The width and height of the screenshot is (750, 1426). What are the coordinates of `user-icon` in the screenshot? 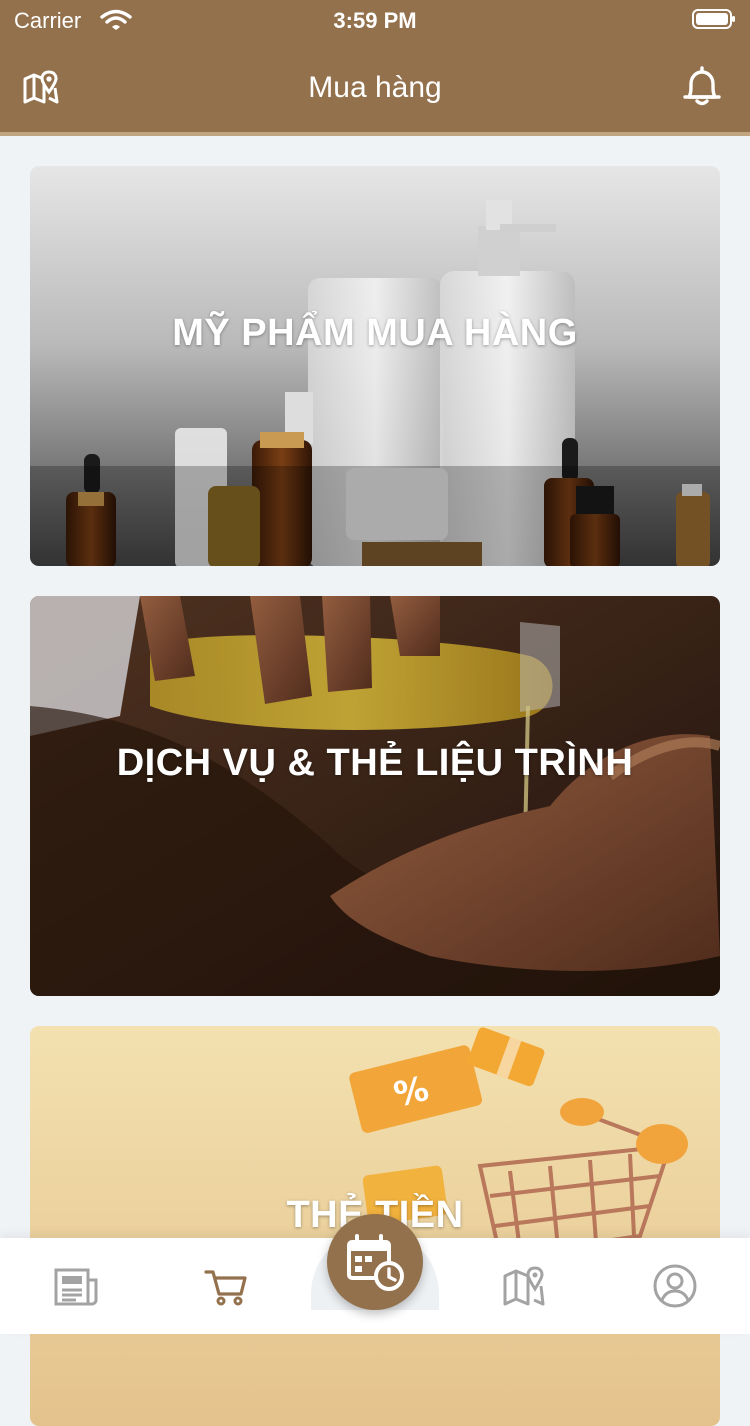 It's located at (675, 1286).